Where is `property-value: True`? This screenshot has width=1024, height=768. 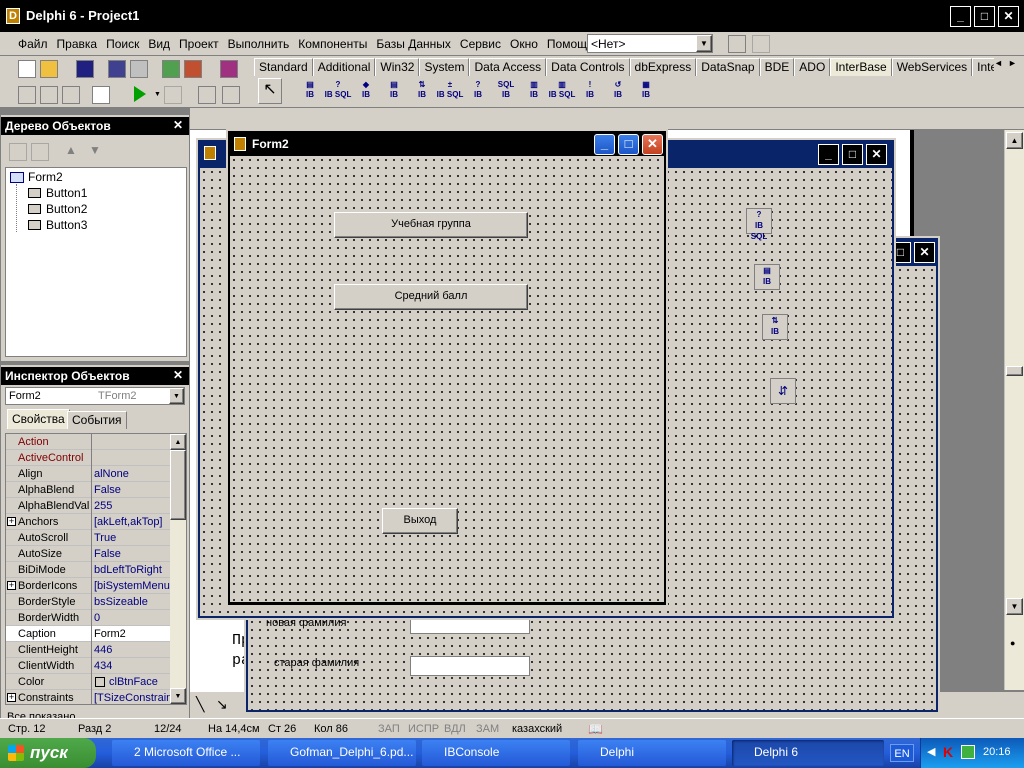 property-value: True is located at coordinates (105, 538).